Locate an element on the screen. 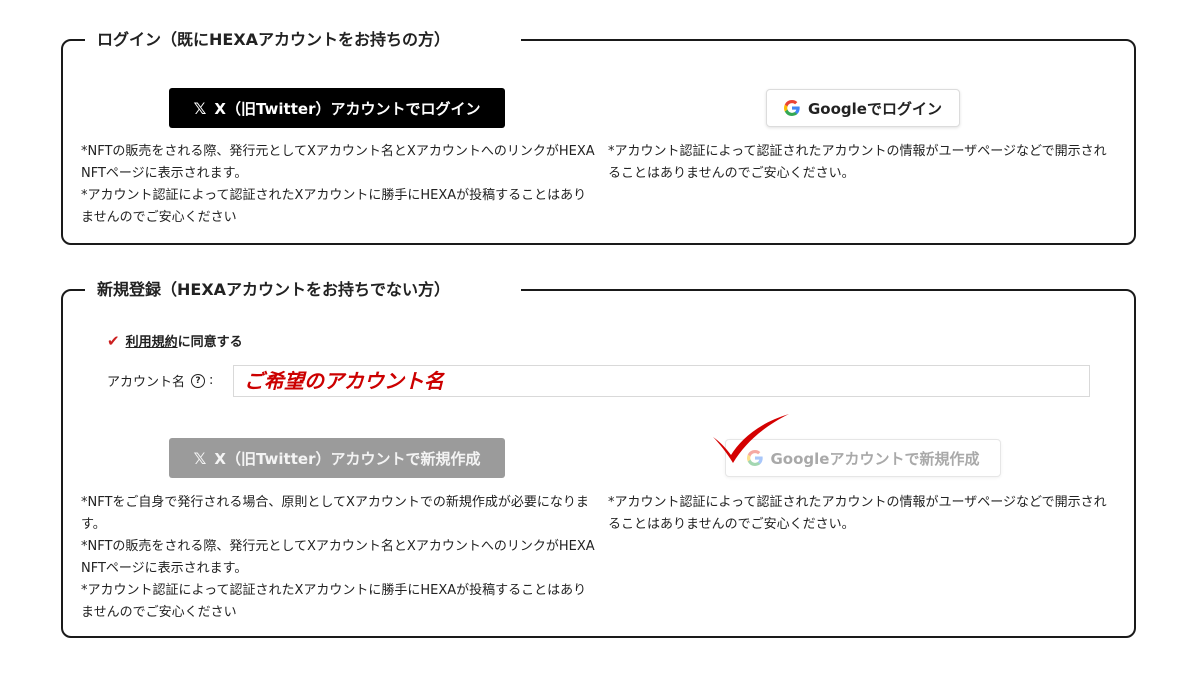 The image size is (1200, 675). checkmark-icon: ✔ is located at coordinates (113, 341).